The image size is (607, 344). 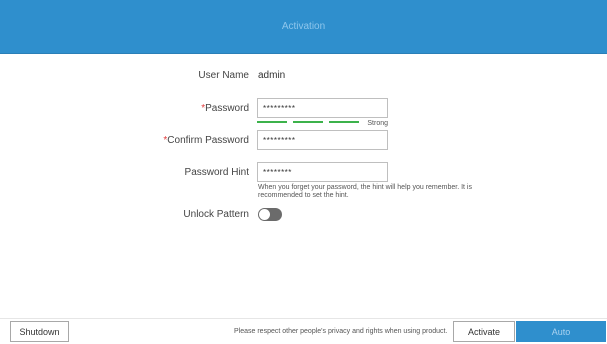 What do you see at coordinates (322, 140) in the screenshot?
I see `confirm-password-field` at bounding box center [322, 140].